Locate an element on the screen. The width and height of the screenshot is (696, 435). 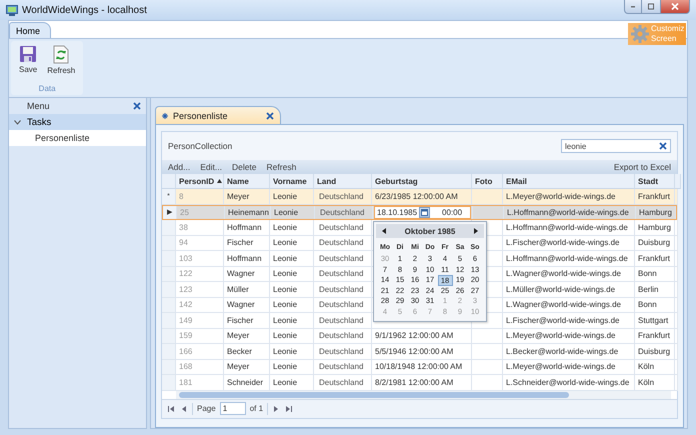
export-button: Export to Excel is located at coordinates (642, 167).